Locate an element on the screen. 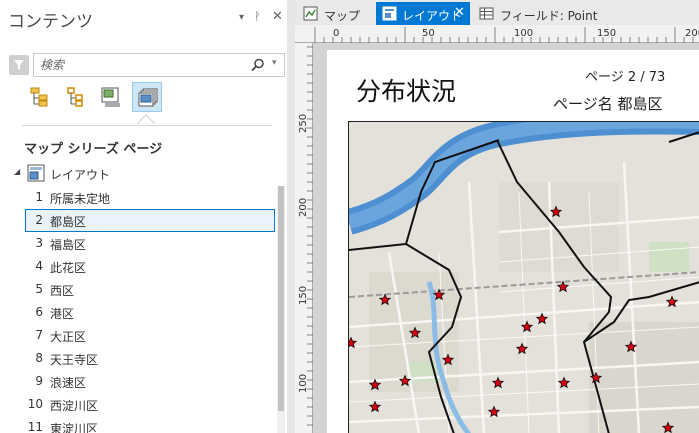  tab-fields: フィールド: Point is located at coordinates (538, 13).